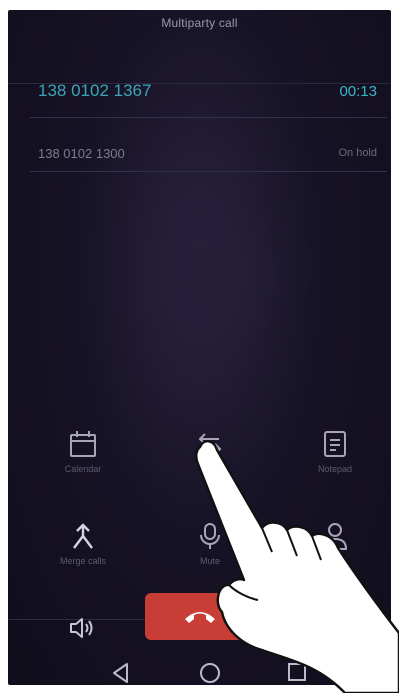 Image resolution: width=399 pixels, height=693 pixels. What do you see at coordinates (208, 280) in the screenshot?
I see `background-glow` at bounding box center [208, 280].